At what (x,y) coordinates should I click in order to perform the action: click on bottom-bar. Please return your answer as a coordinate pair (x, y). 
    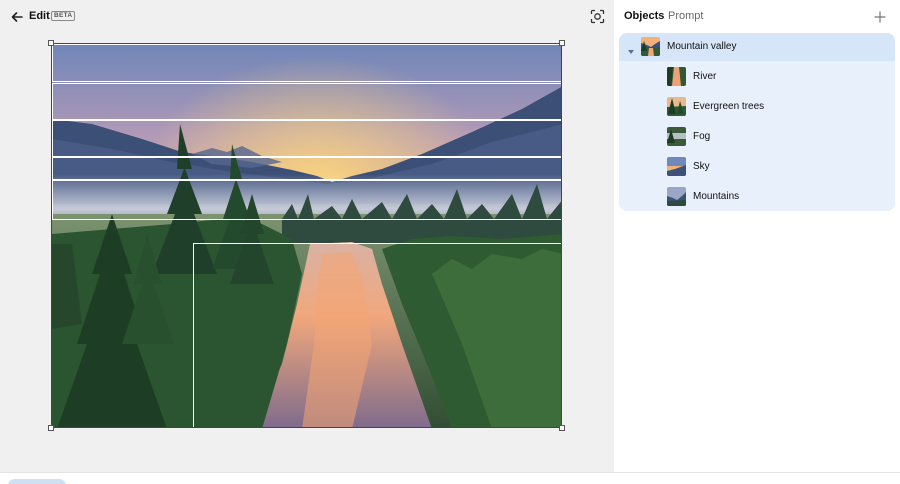
    Looking at the image, I should click on (450, 478).